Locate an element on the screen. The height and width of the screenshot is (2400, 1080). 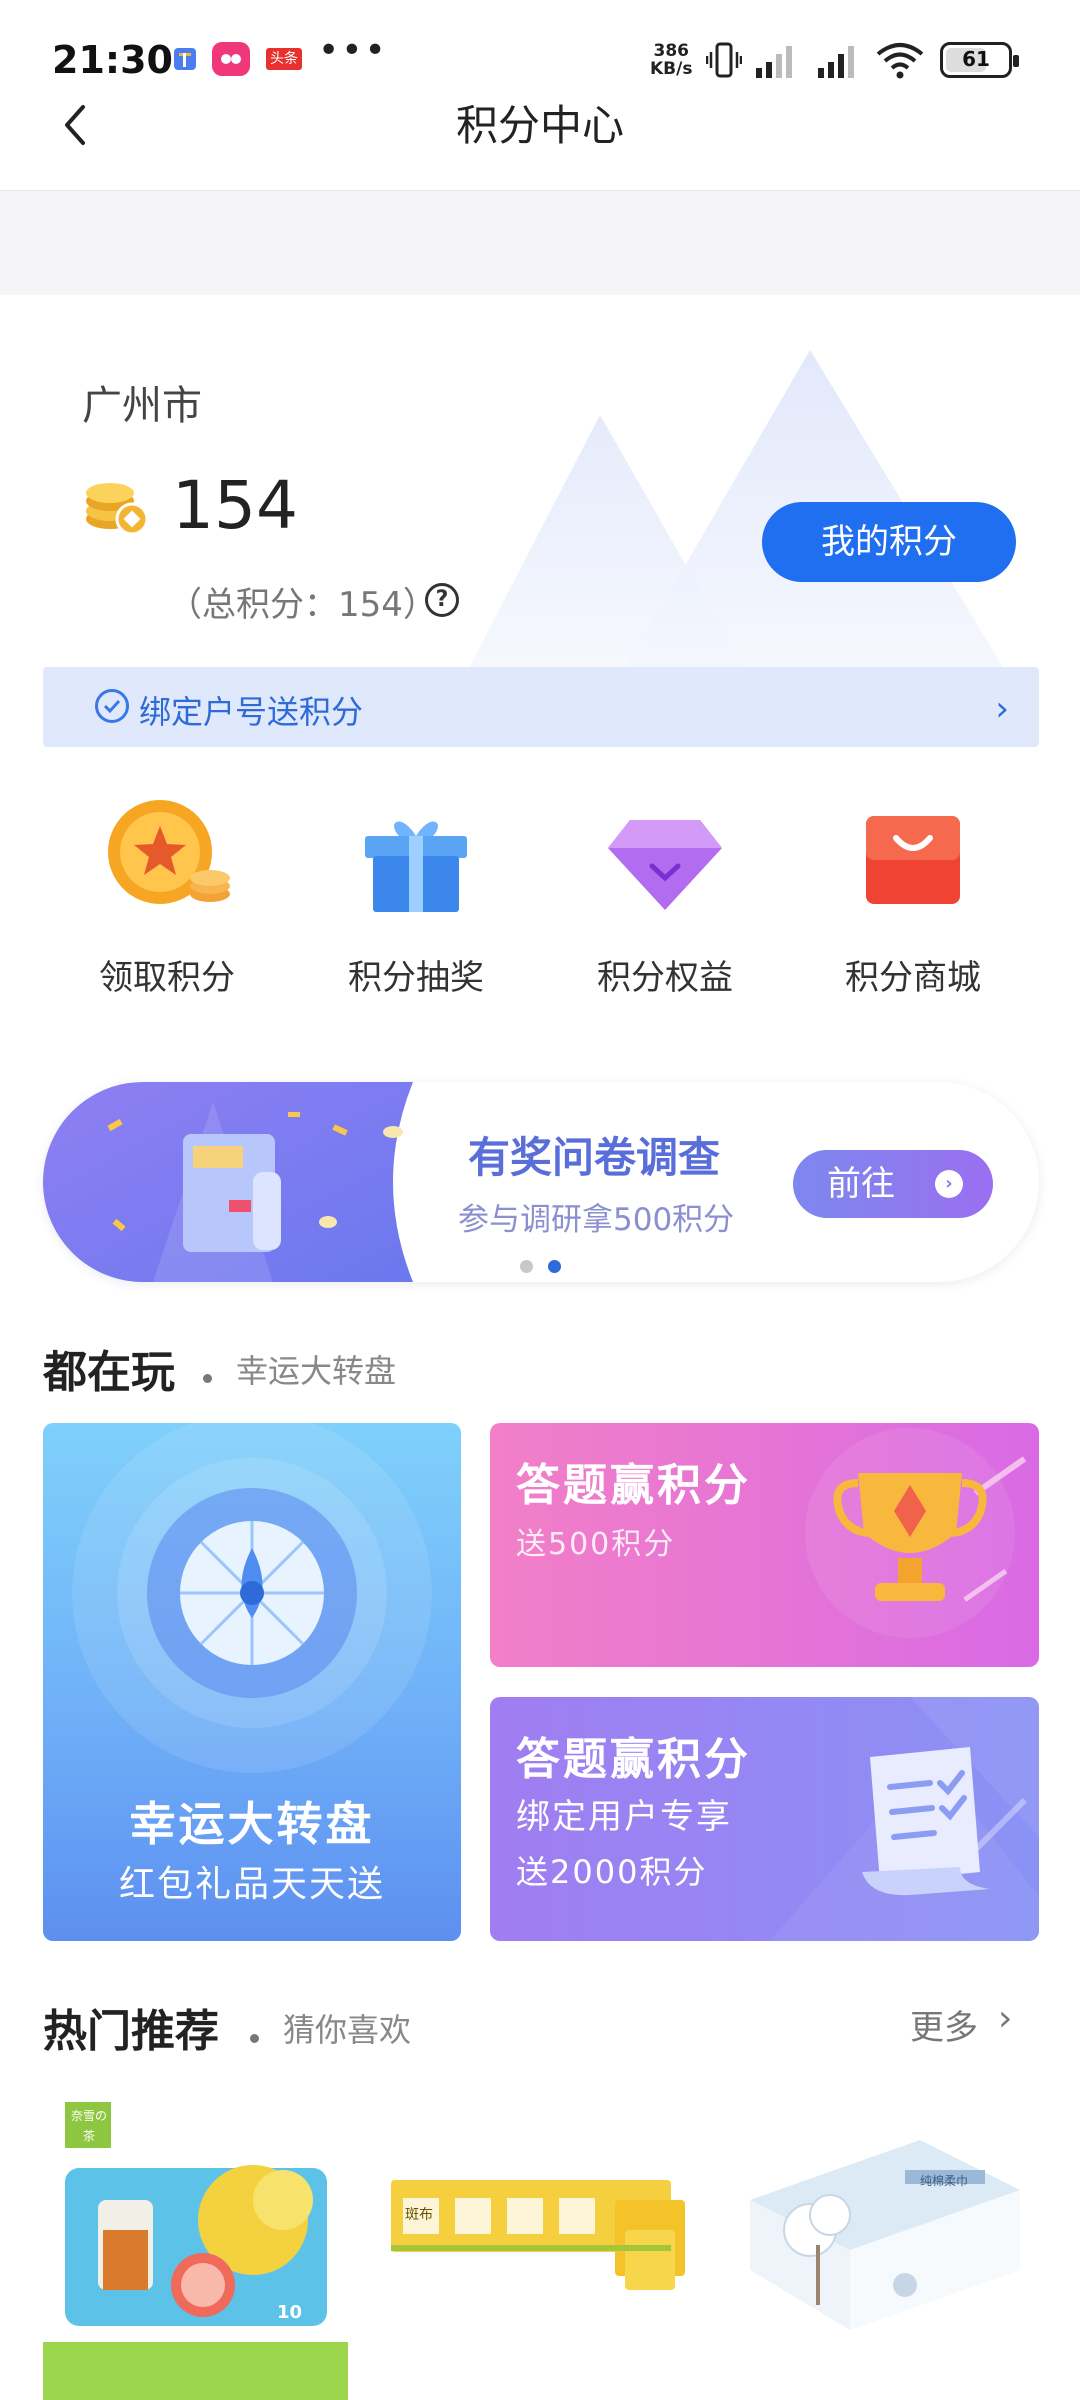
quiz-reward: 送2000积分 is located at coordinates (612, 1872).